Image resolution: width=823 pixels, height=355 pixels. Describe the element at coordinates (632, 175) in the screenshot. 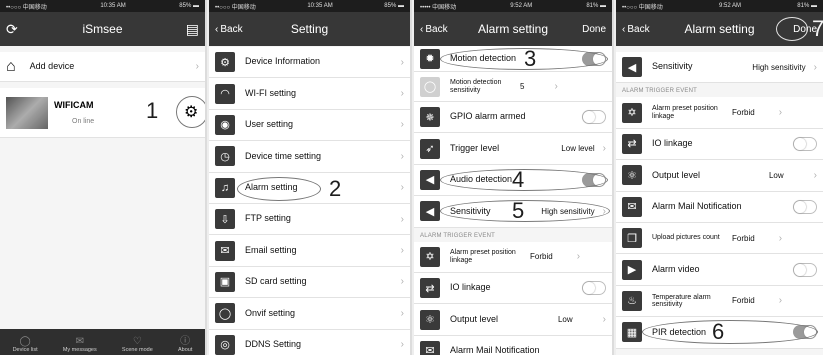

I see `output-icon: ⚛` at that location.